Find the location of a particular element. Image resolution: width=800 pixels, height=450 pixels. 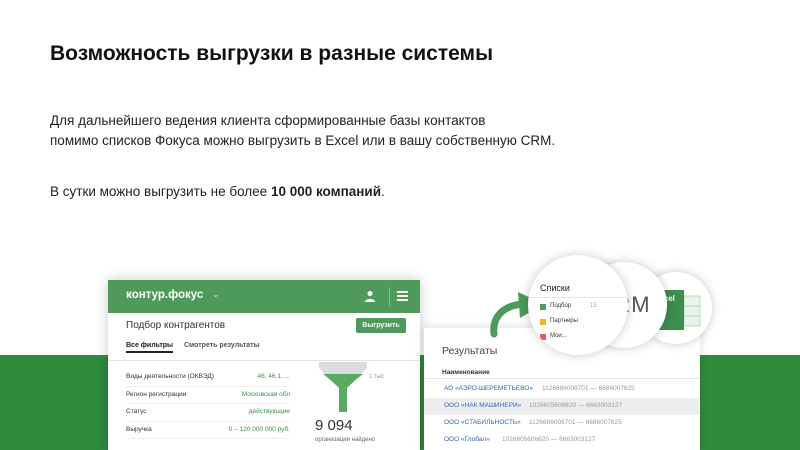

filter-label: Регион регистрации is located at coordinates (156, 394).